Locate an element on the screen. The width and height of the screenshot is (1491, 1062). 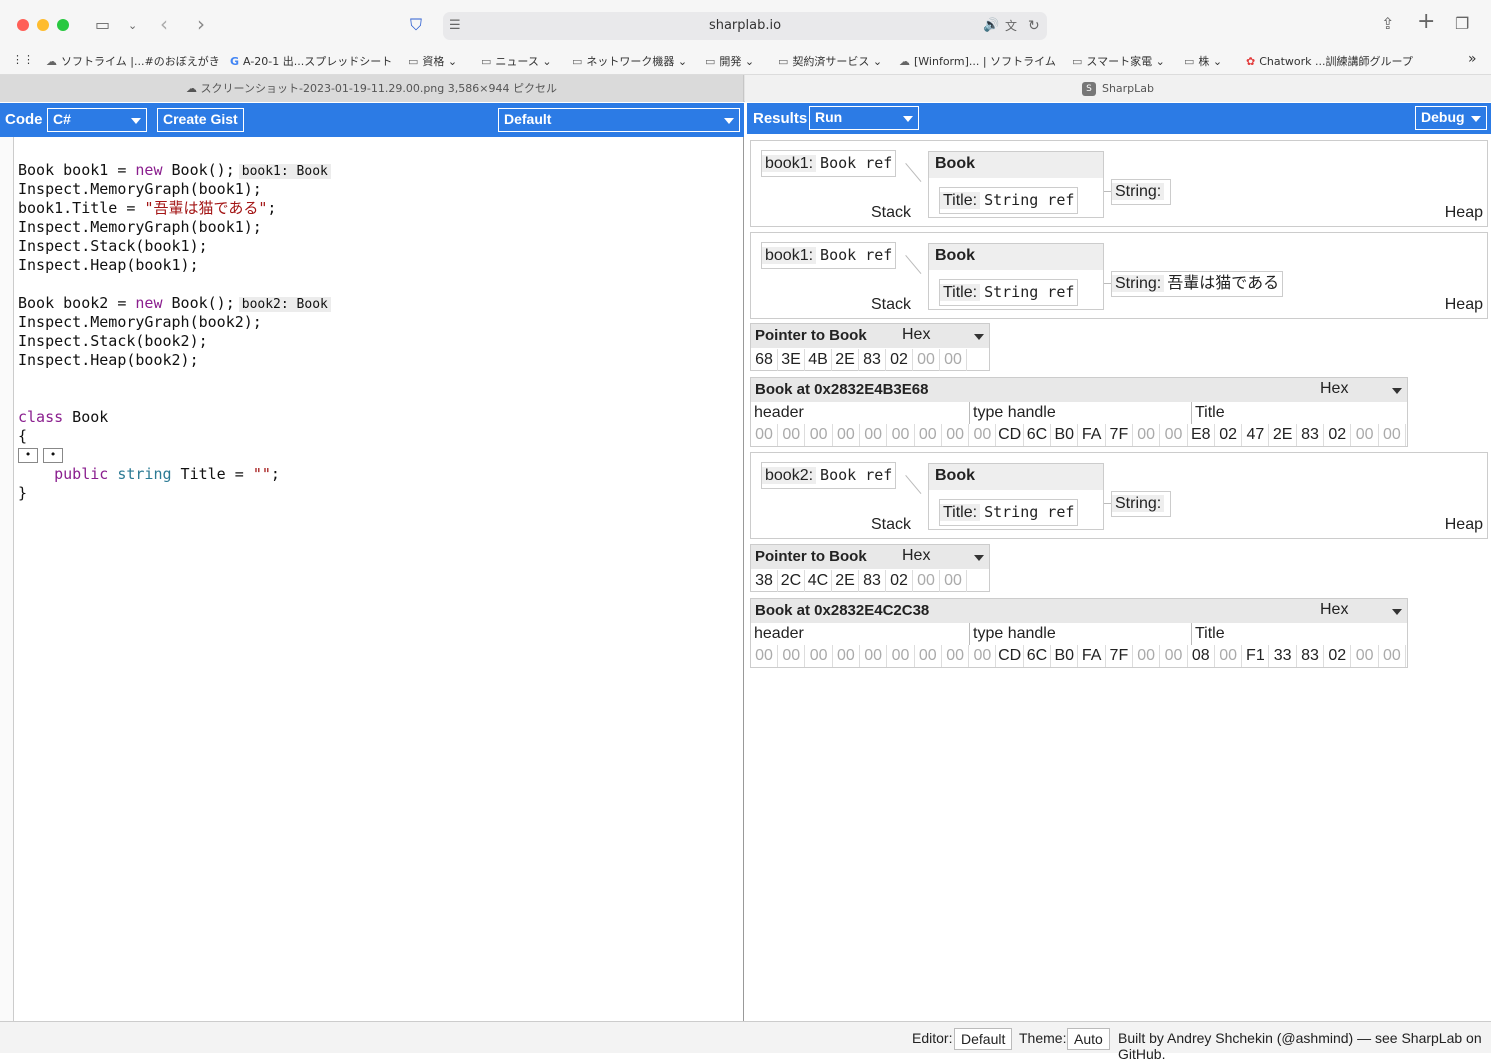
bookmark-label: ニュース is located at coordinates (517, 61).